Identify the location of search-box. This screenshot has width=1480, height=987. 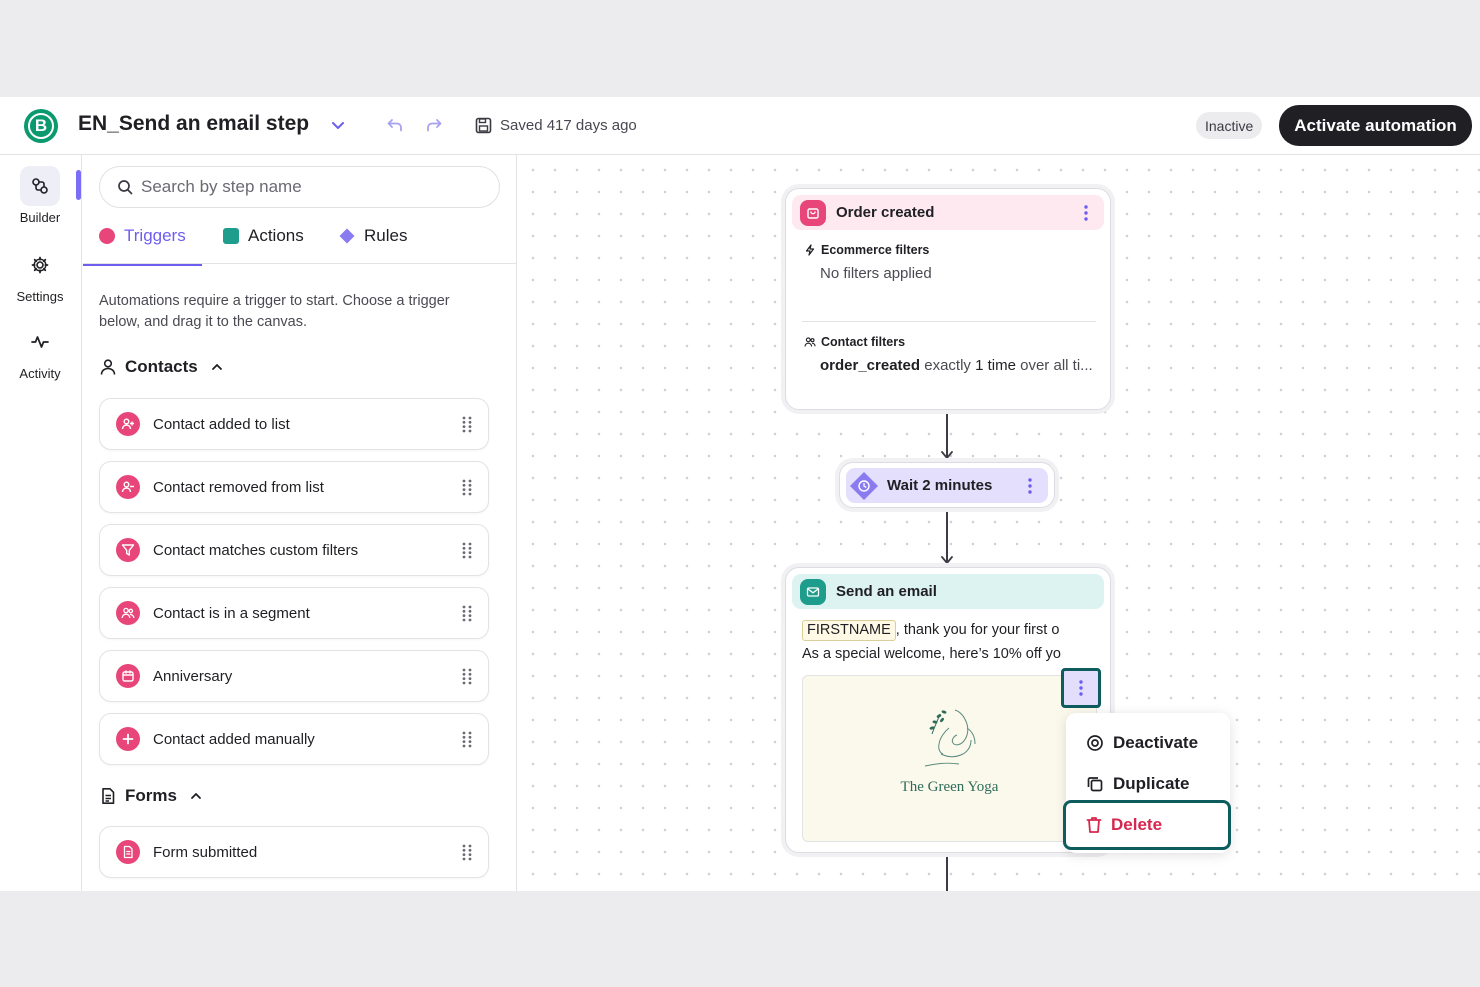
(299, 187).